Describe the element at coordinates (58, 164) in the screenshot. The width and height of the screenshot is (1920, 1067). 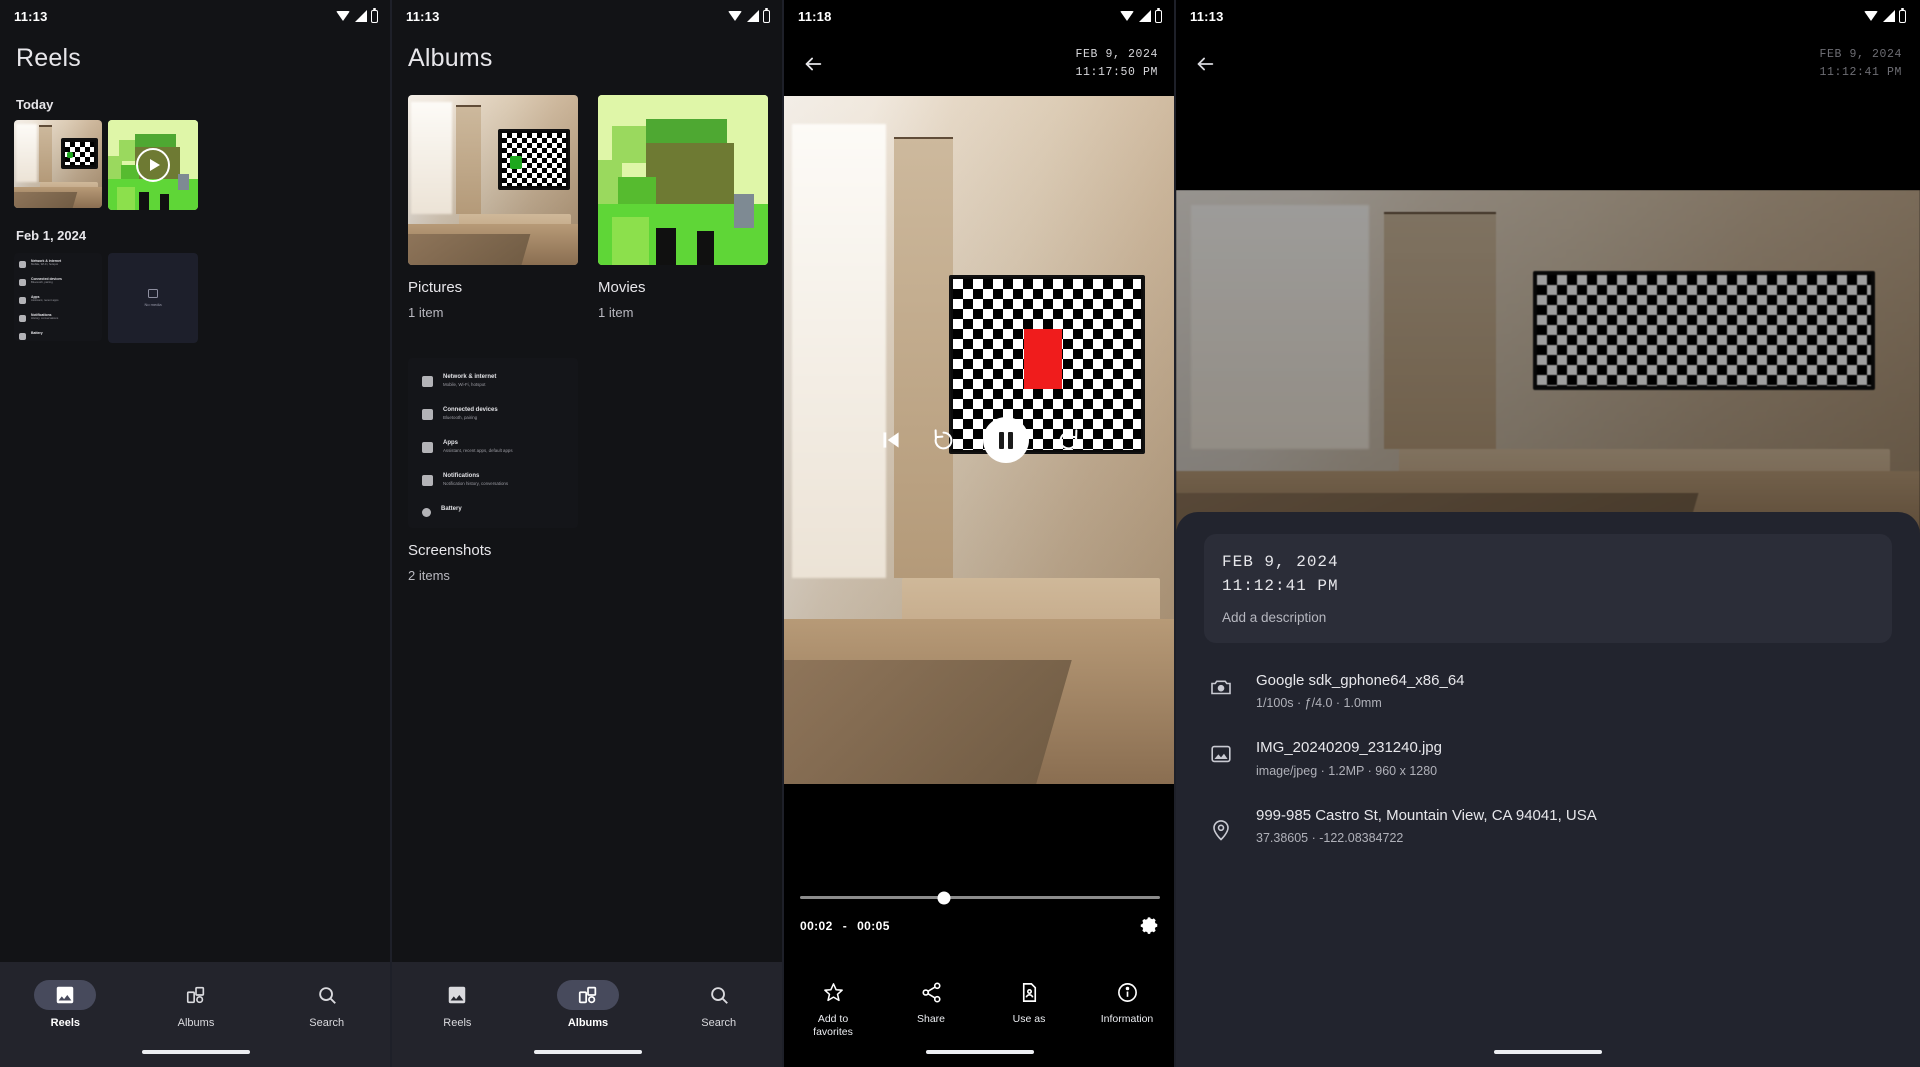
I see `room-photo-thumb` at that location.